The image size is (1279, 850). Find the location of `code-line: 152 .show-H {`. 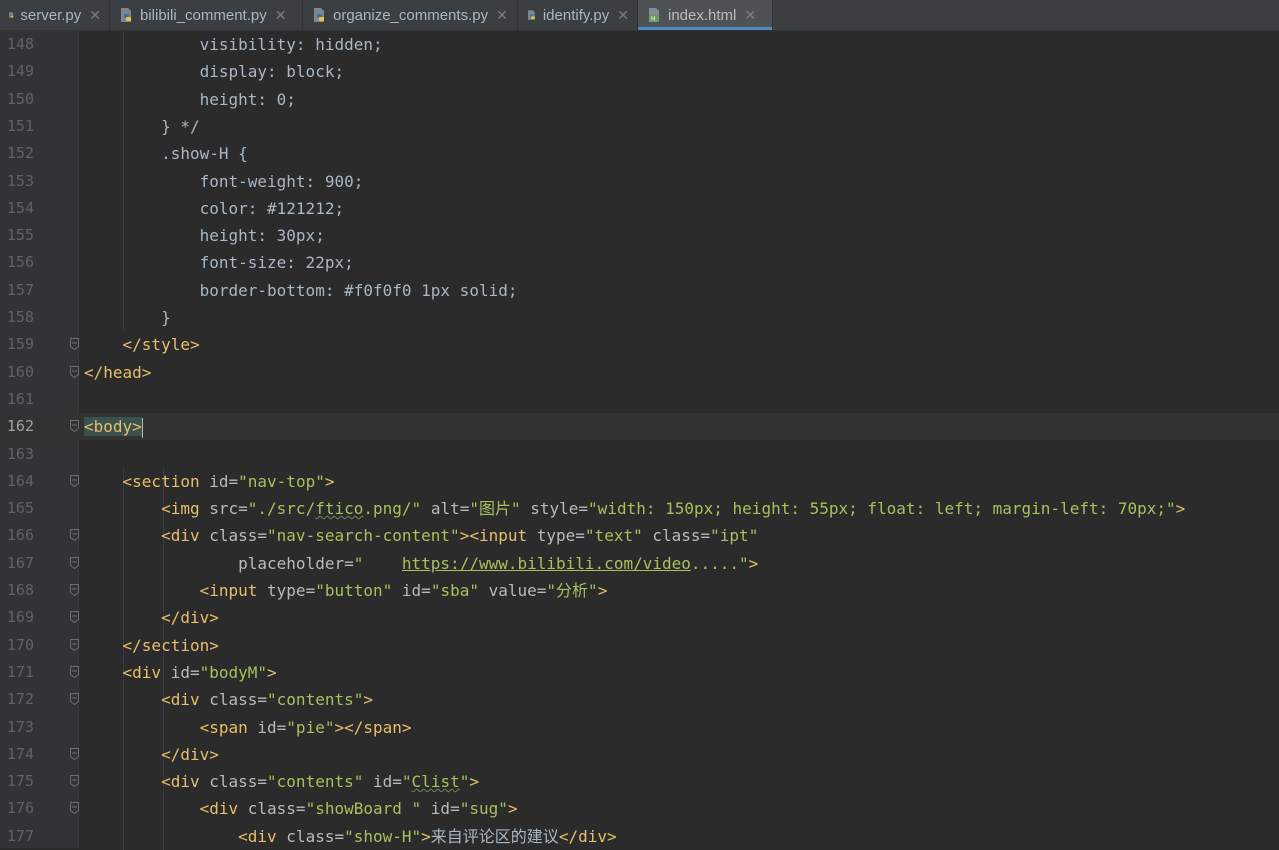

code-line: 152 .show-H { is located at coordinates (639, 153).